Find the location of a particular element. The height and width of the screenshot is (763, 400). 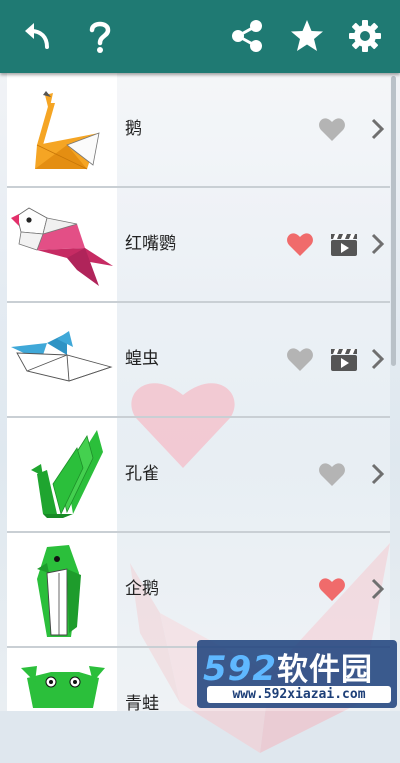

item-label: 鹅 is located at coordinates (133, 129).